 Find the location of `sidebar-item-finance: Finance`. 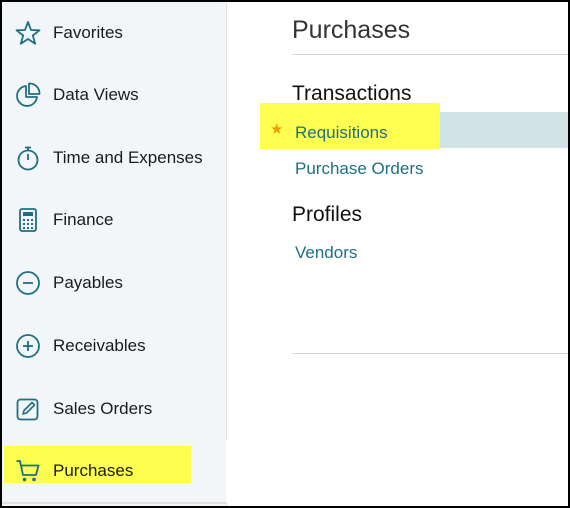

sidebar-item-finance: Finance is located at coordinates (114, 220).